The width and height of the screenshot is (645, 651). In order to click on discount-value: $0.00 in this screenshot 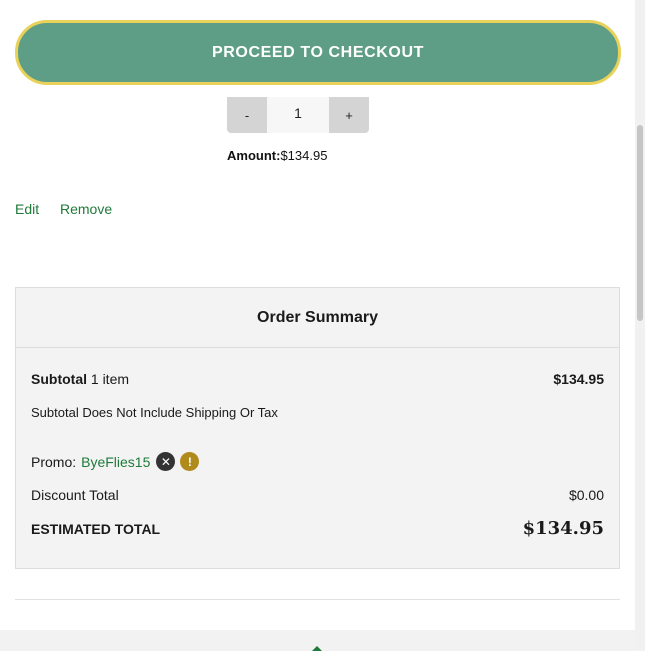, I will do `click(586, 495)`.